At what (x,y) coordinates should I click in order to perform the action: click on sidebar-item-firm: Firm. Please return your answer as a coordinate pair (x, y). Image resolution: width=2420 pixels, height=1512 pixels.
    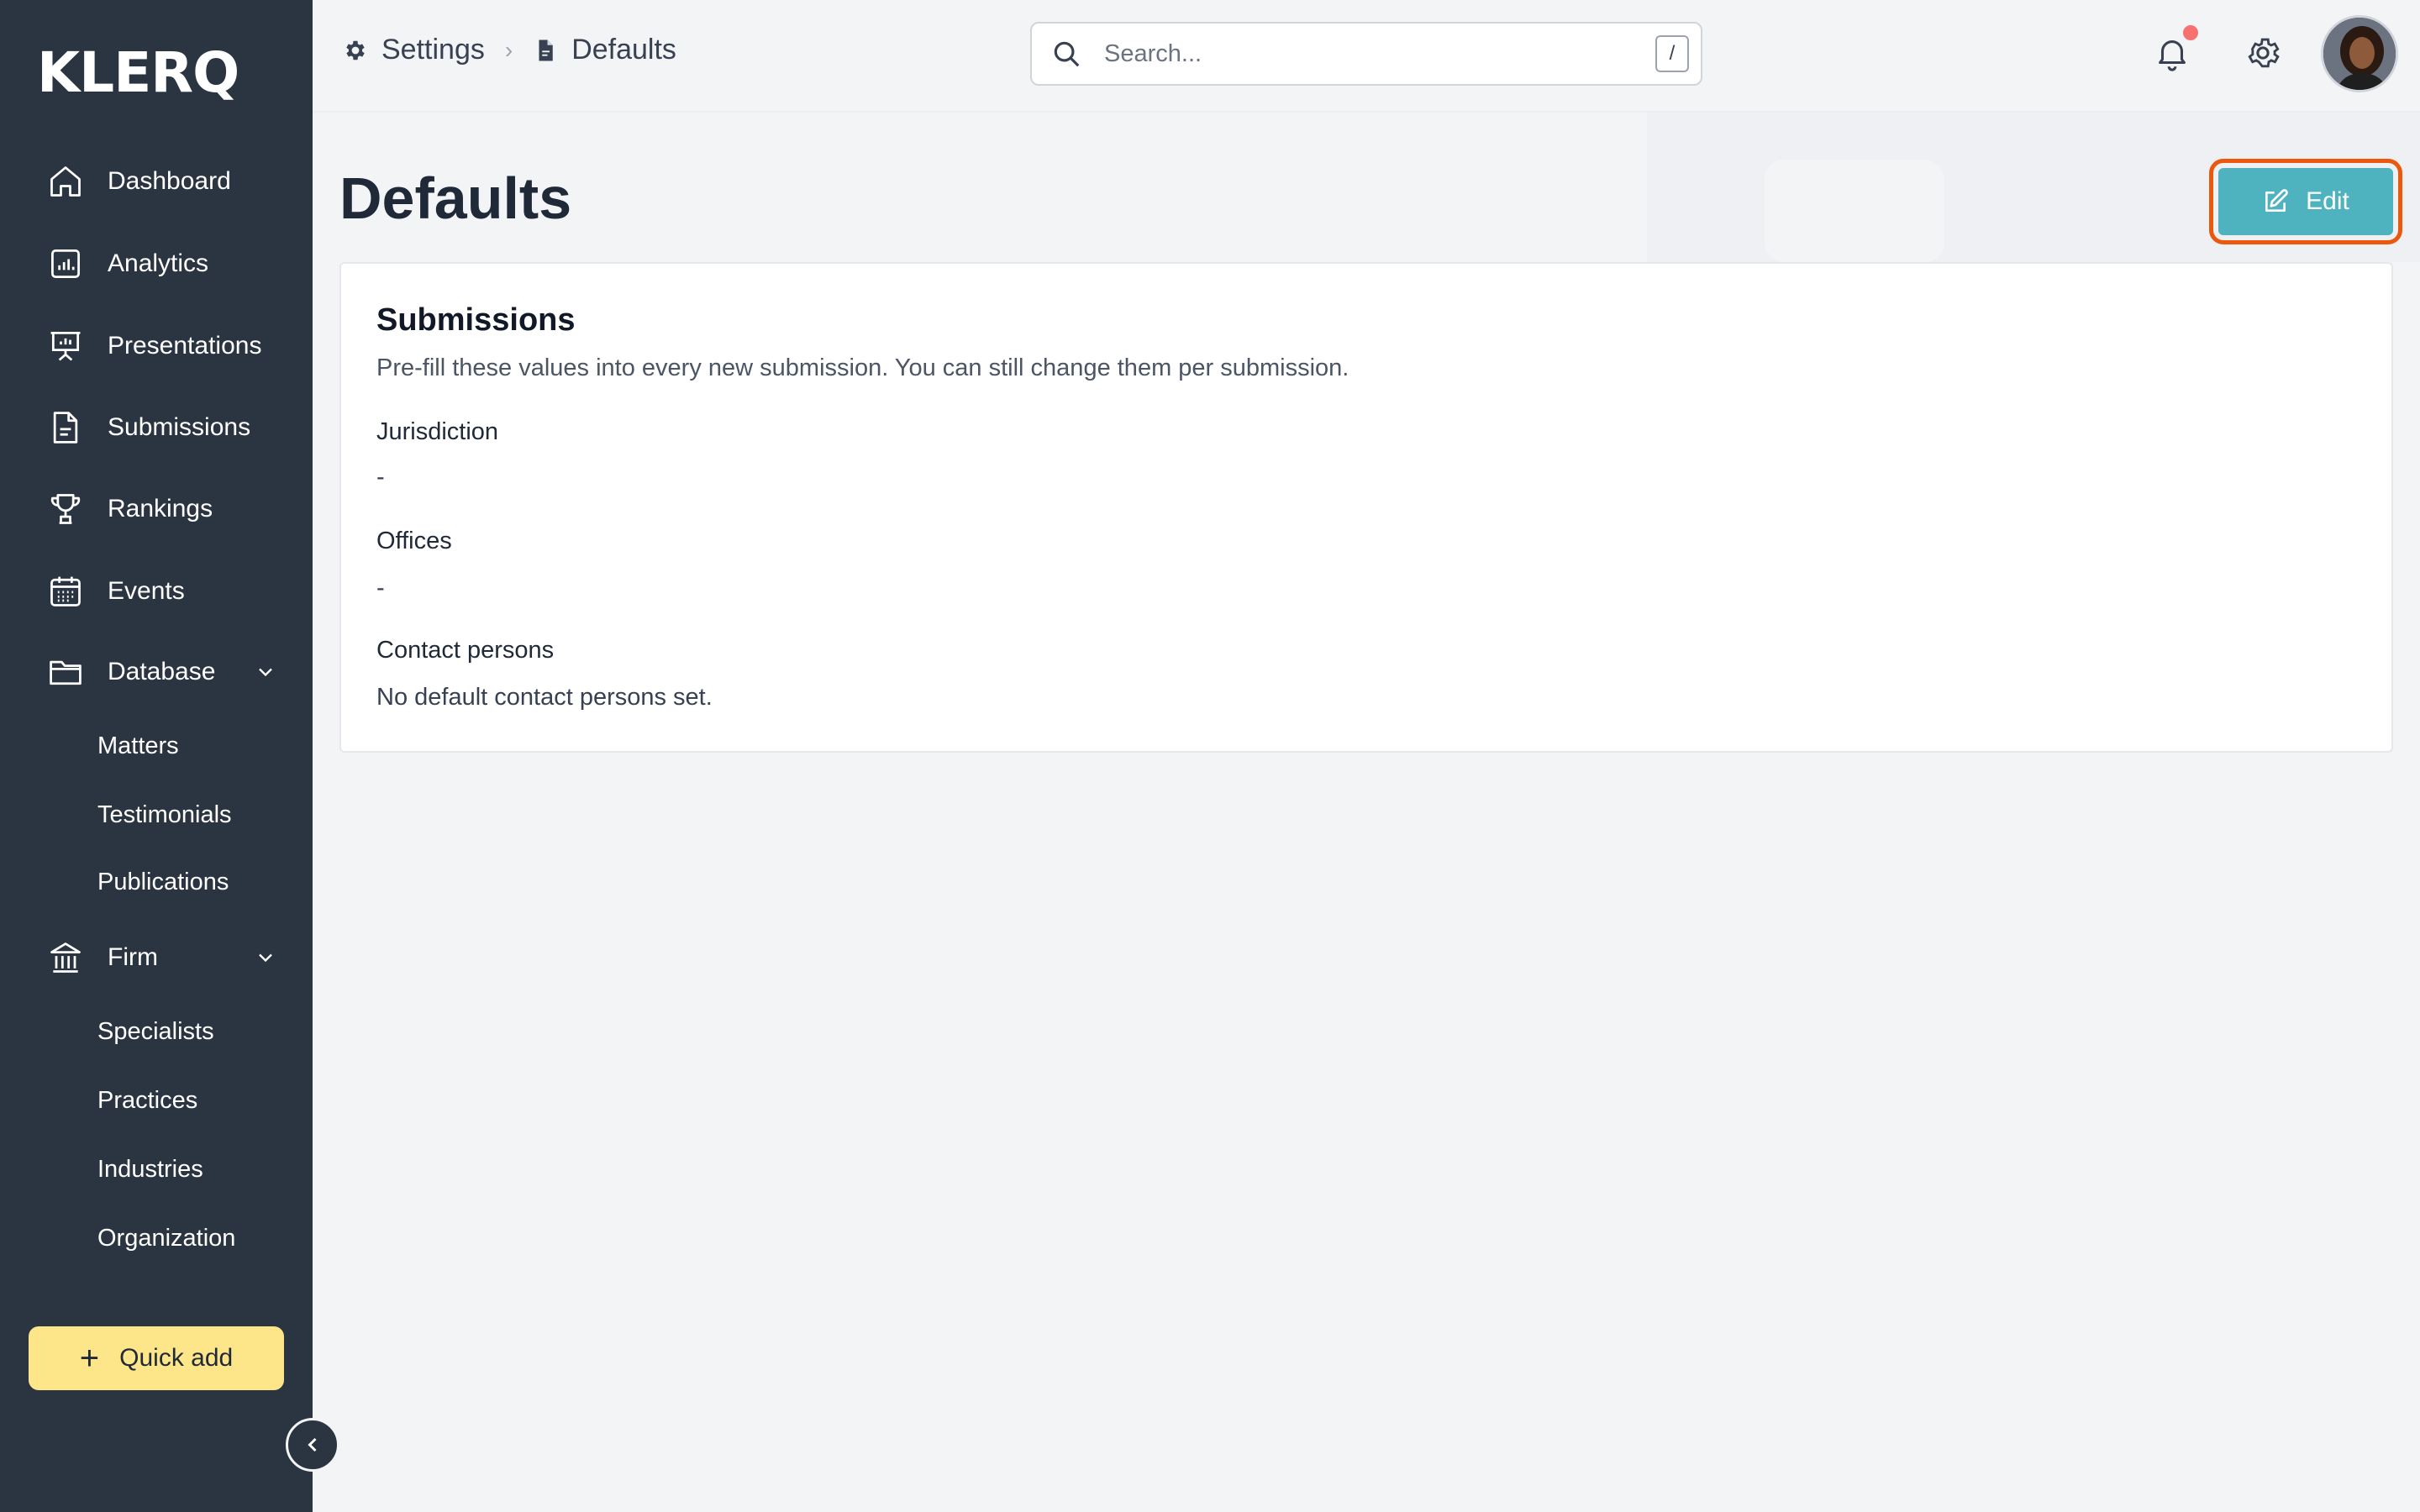
    Looking at the image, I should click on (173, 957).